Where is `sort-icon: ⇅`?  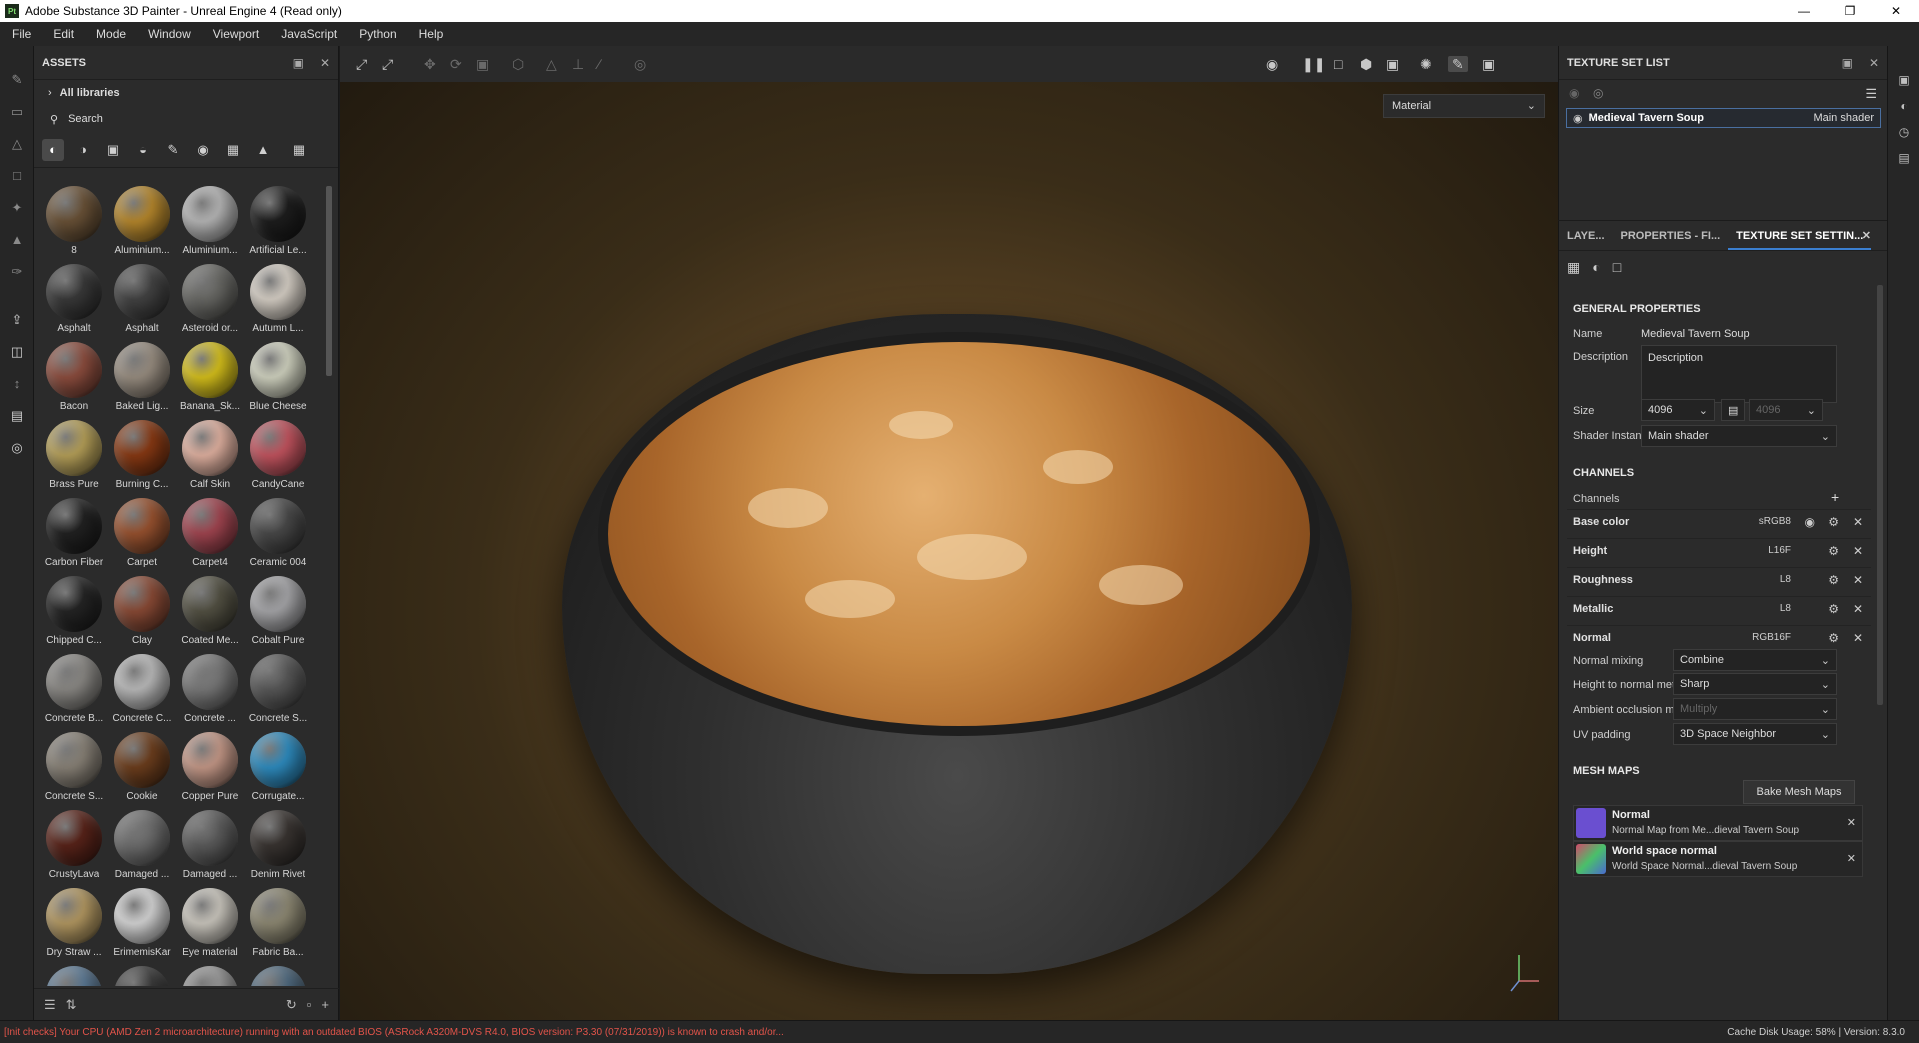 sort-icon: ⇅ is located at coordinates (71, 1005).